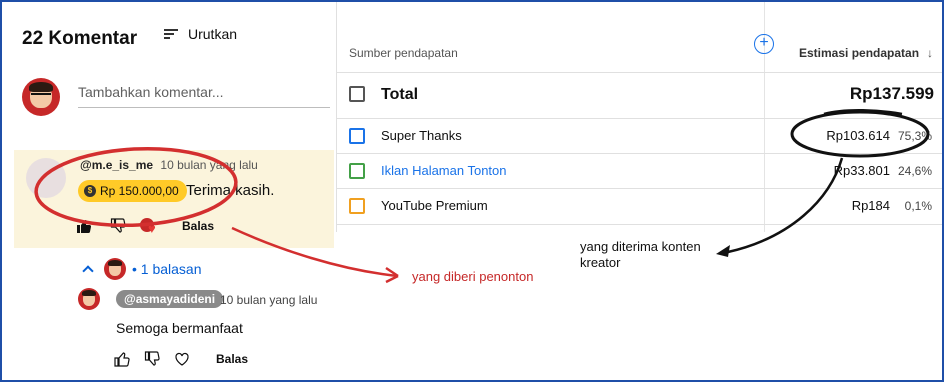 The image size is (944, 382). Describe the element at coordinates (209, 165) in the screenshot. I see `comment-time: 10 bulan yang lalu` at that location.